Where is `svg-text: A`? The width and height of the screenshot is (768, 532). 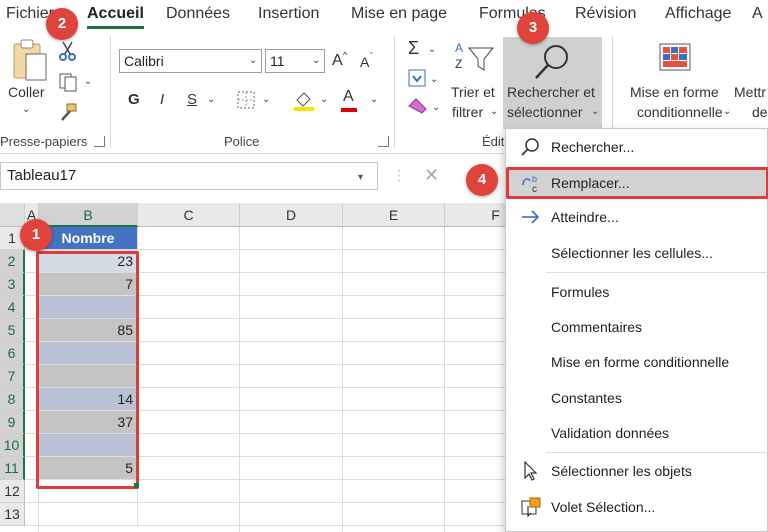
svg-text: A is located at coordinates (459, 48).